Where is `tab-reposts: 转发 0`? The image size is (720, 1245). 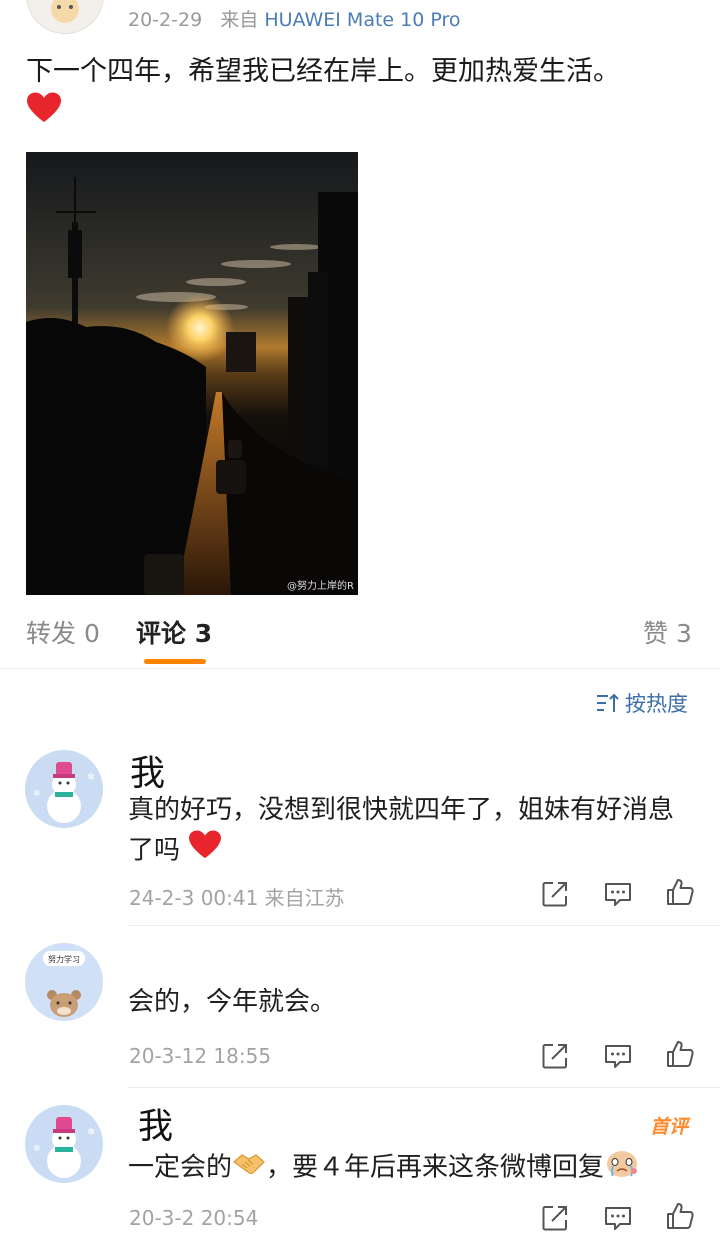
tab-reposts: 转发 0 is located at coordinates (63, 632).